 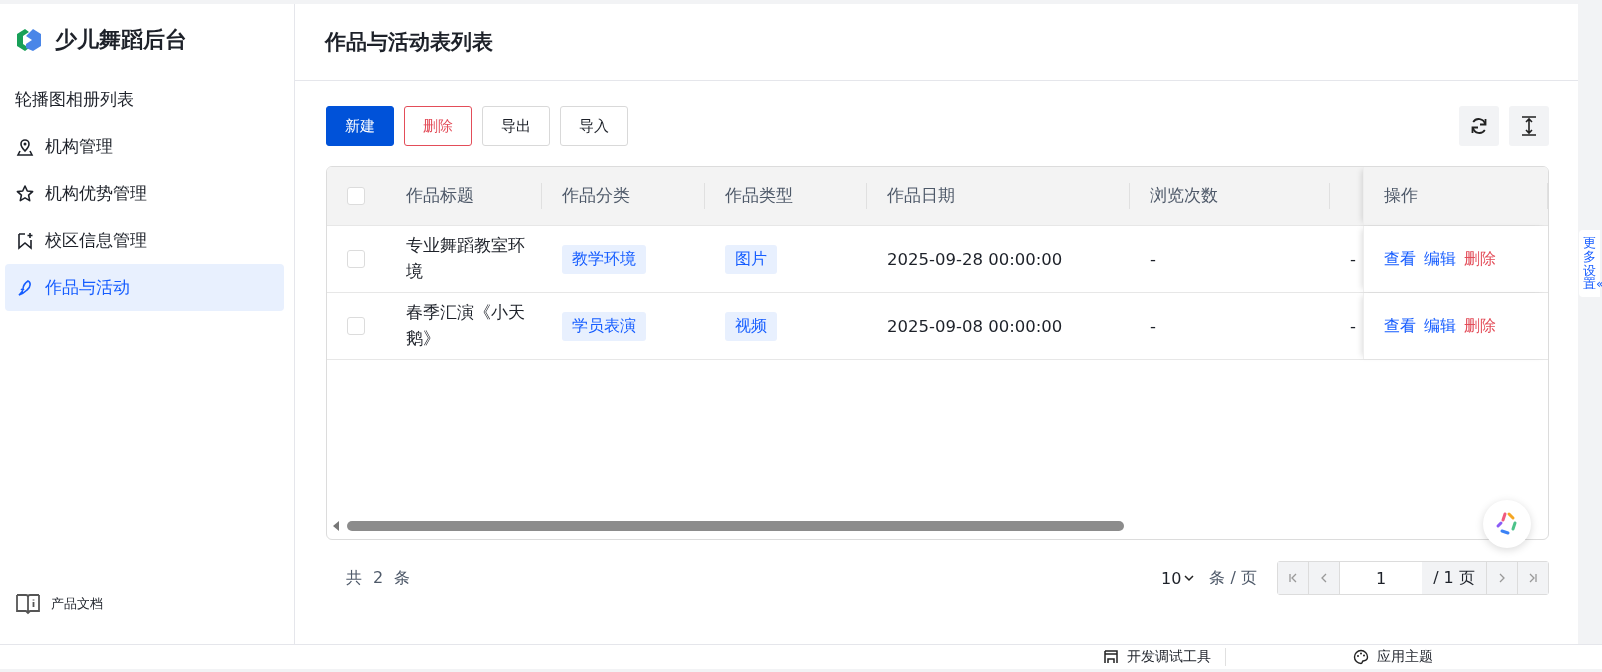 What do you see at coordinates (121, 40) in the screenshot?
I see `app-name: 少儿舞蹈后台` at bounding box center [121, 40].